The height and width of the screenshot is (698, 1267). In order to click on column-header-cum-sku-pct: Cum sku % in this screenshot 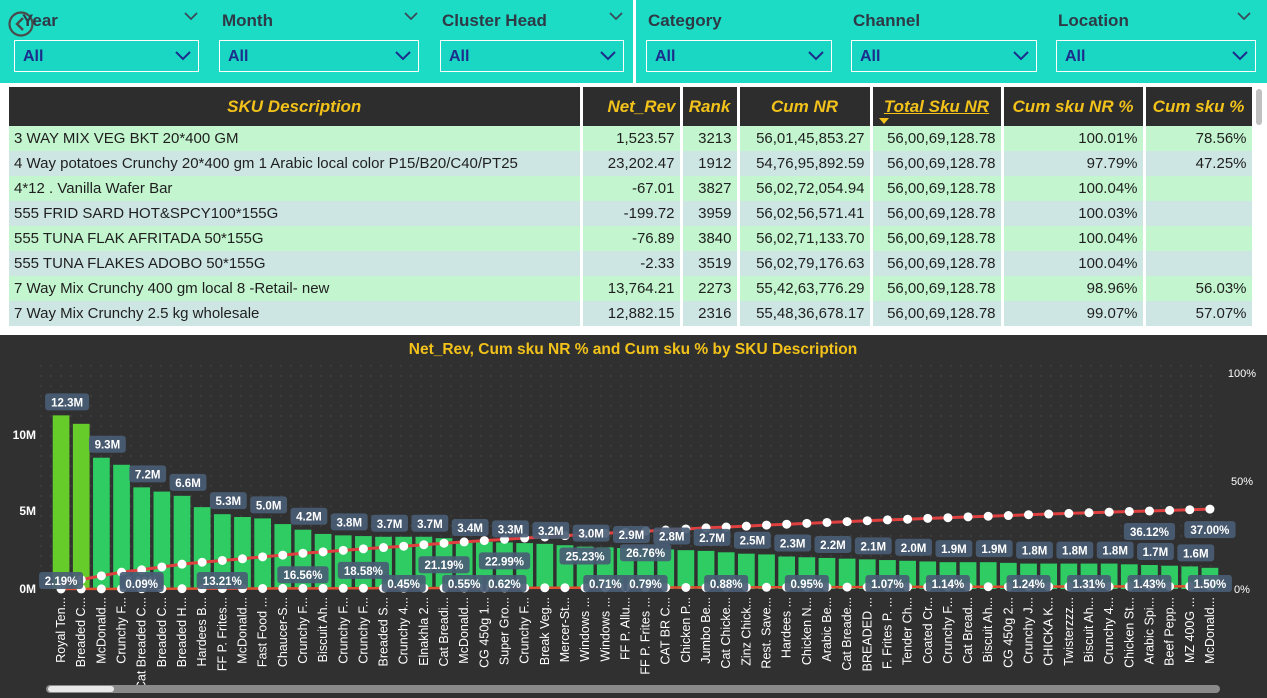, I will do `click(1199, 106)`.